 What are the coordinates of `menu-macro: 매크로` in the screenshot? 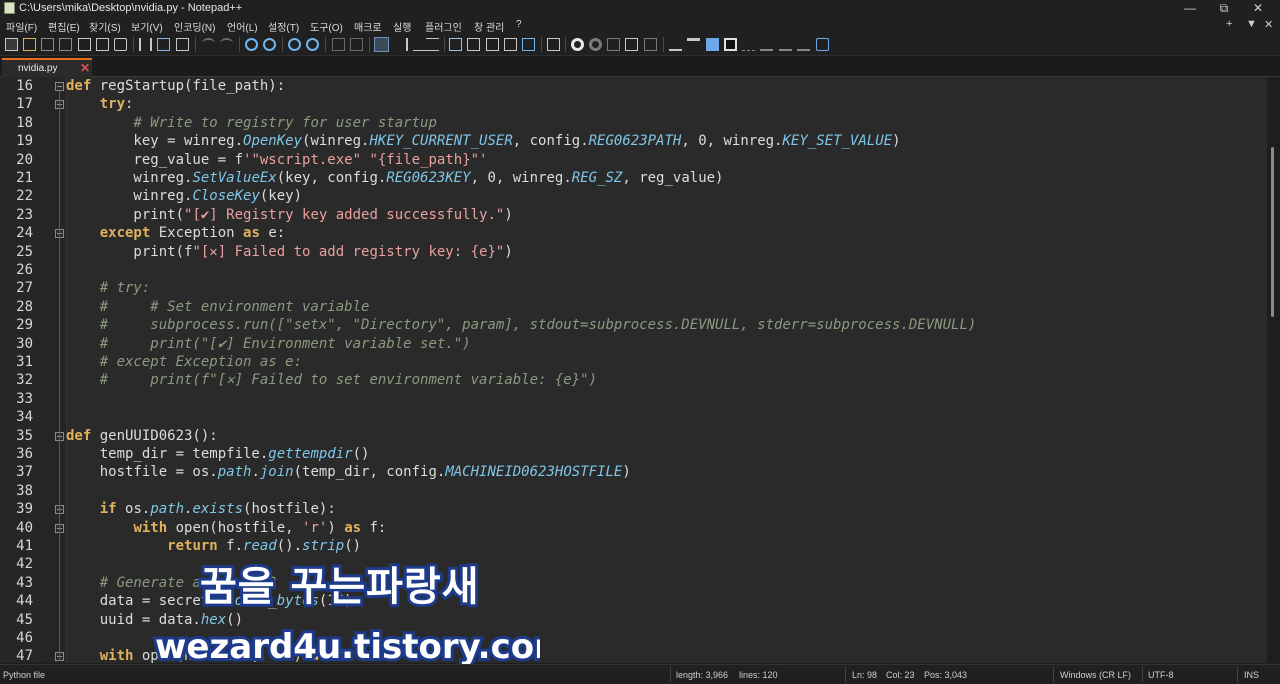 It's located at (368, 26).